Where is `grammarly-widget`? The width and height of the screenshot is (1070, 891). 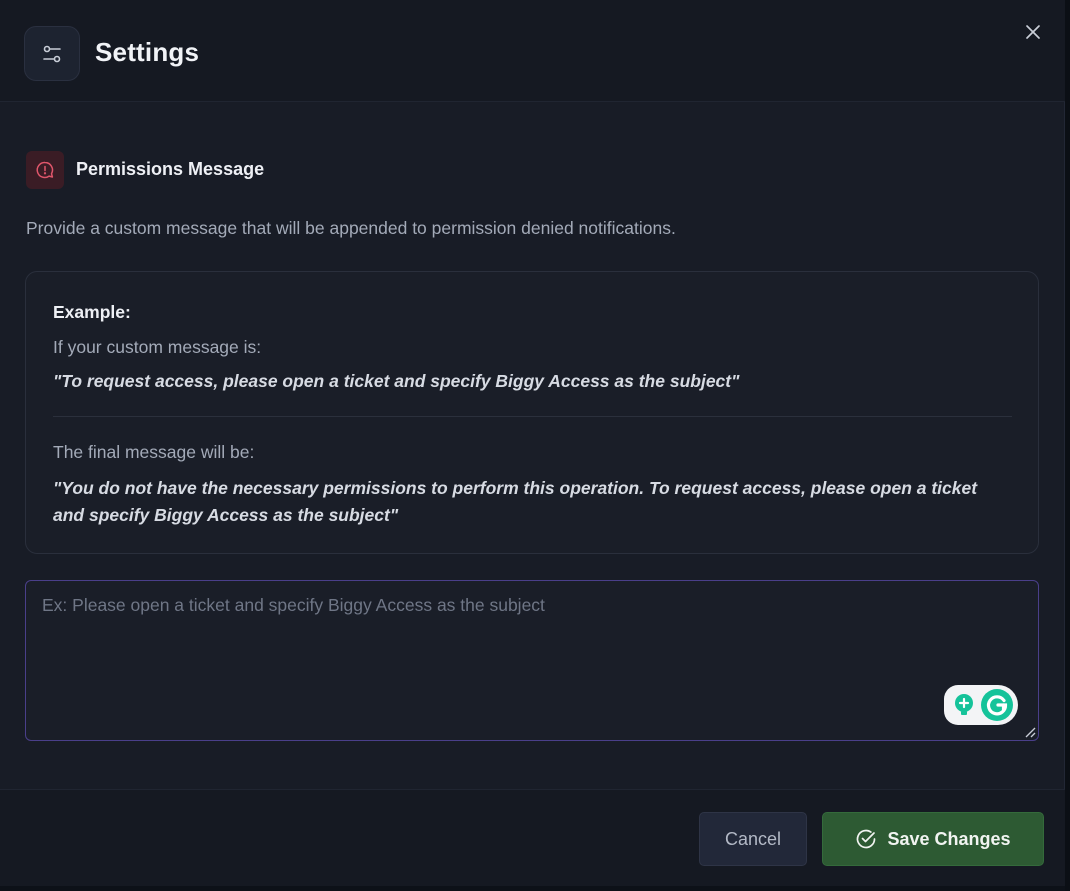 grammarly-widget is located at coordinates (981, 705).